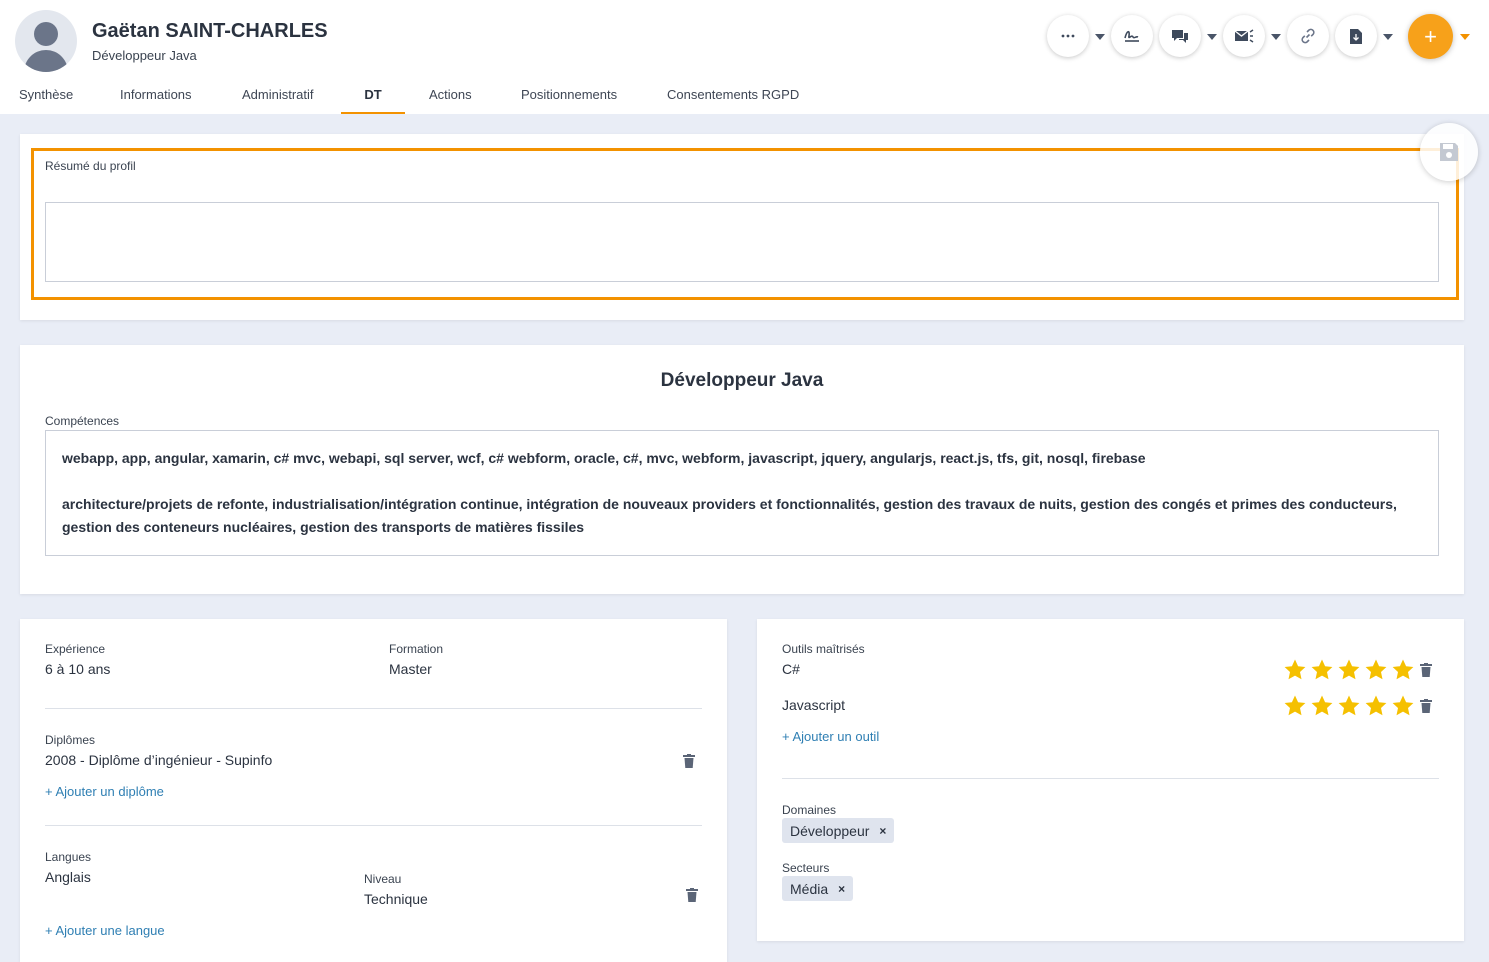  I want to click on signature-icon, so click(1131, 36).